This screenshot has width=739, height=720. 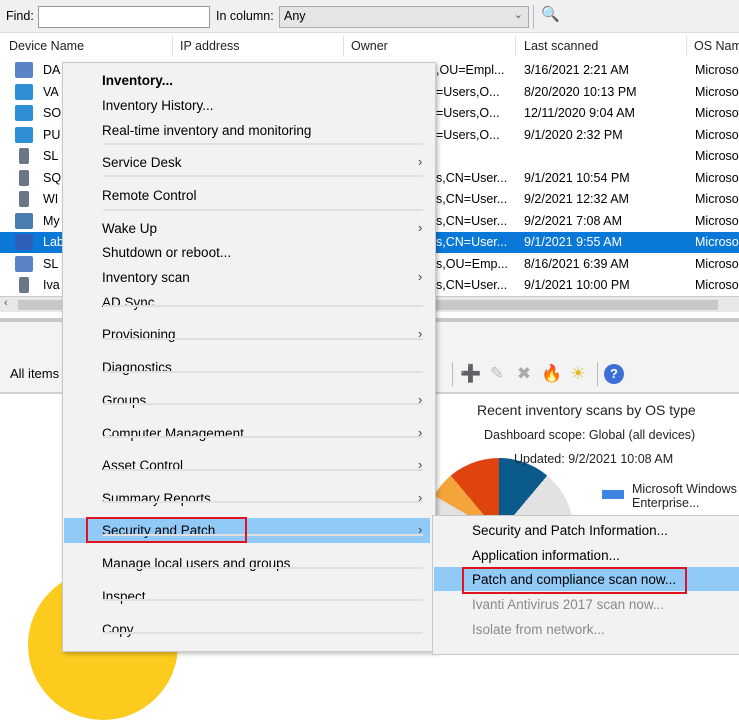 I want to click on fire-icon: 🔥, so click(x=551, y=374).